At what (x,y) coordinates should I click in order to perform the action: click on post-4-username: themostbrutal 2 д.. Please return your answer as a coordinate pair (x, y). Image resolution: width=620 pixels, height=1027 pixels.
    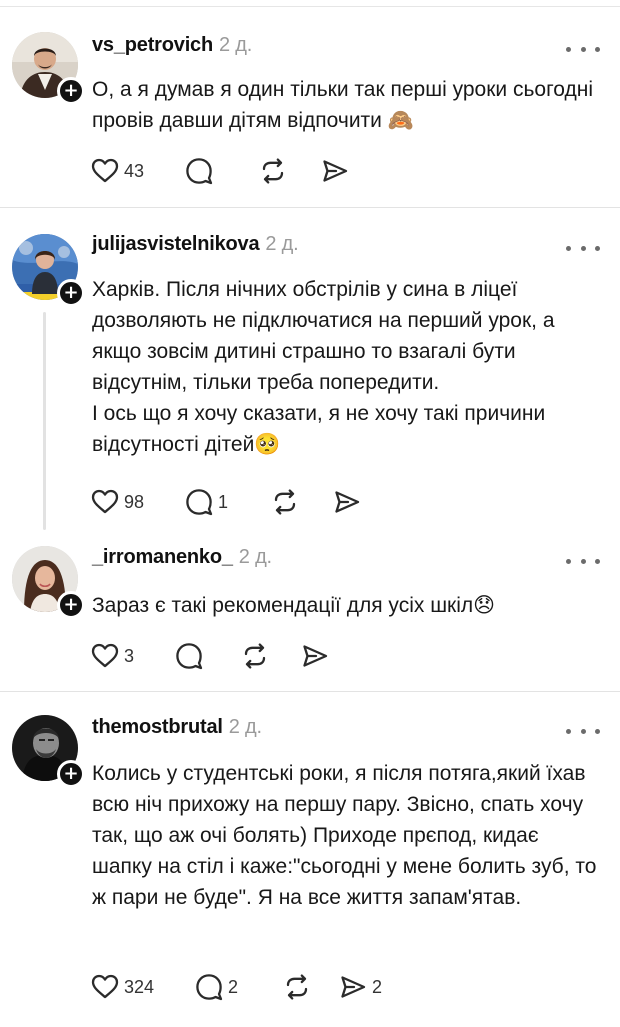
    Looking at the image, I should click on (177, 727).